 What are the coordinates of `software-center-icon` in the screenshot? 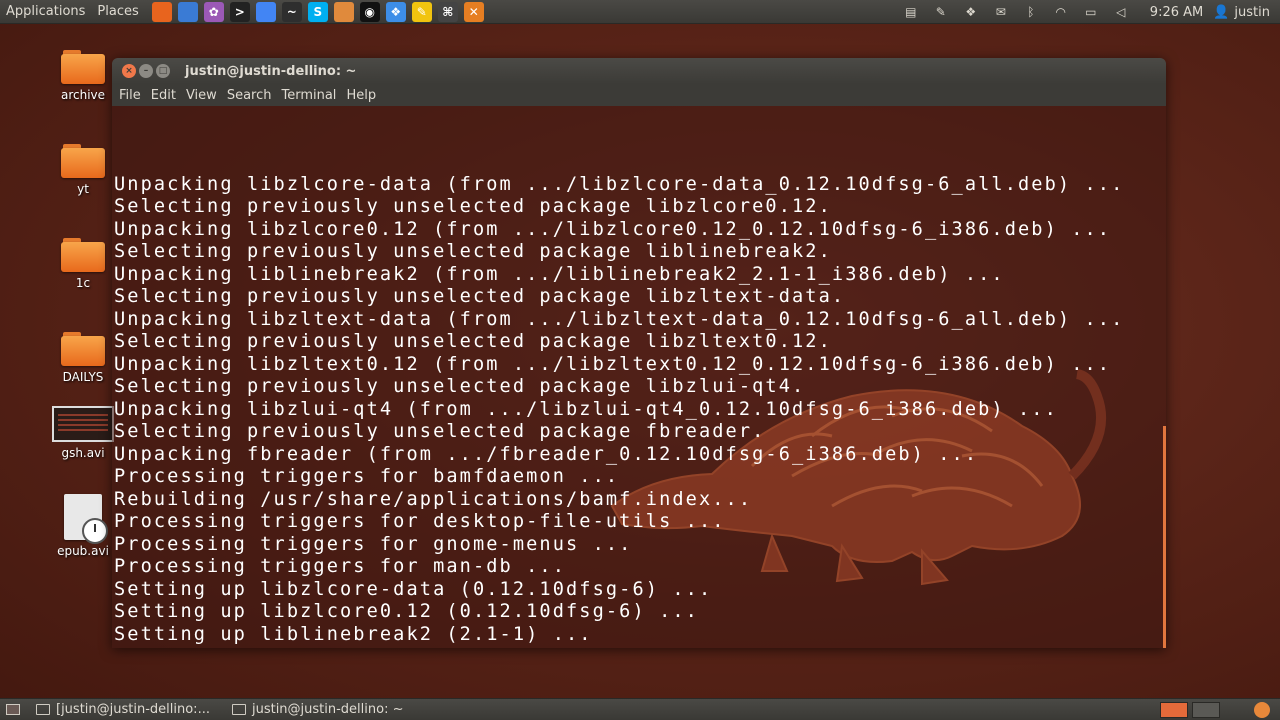 It's located at (343, 11).